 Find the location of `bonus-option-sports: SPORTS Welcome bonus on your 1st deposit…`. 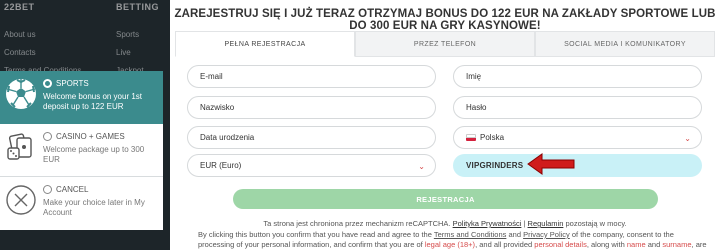

bonus-option-sports: SPORTS Welcome bonus on your 1st deposit… is located at coordinates (81, 97).